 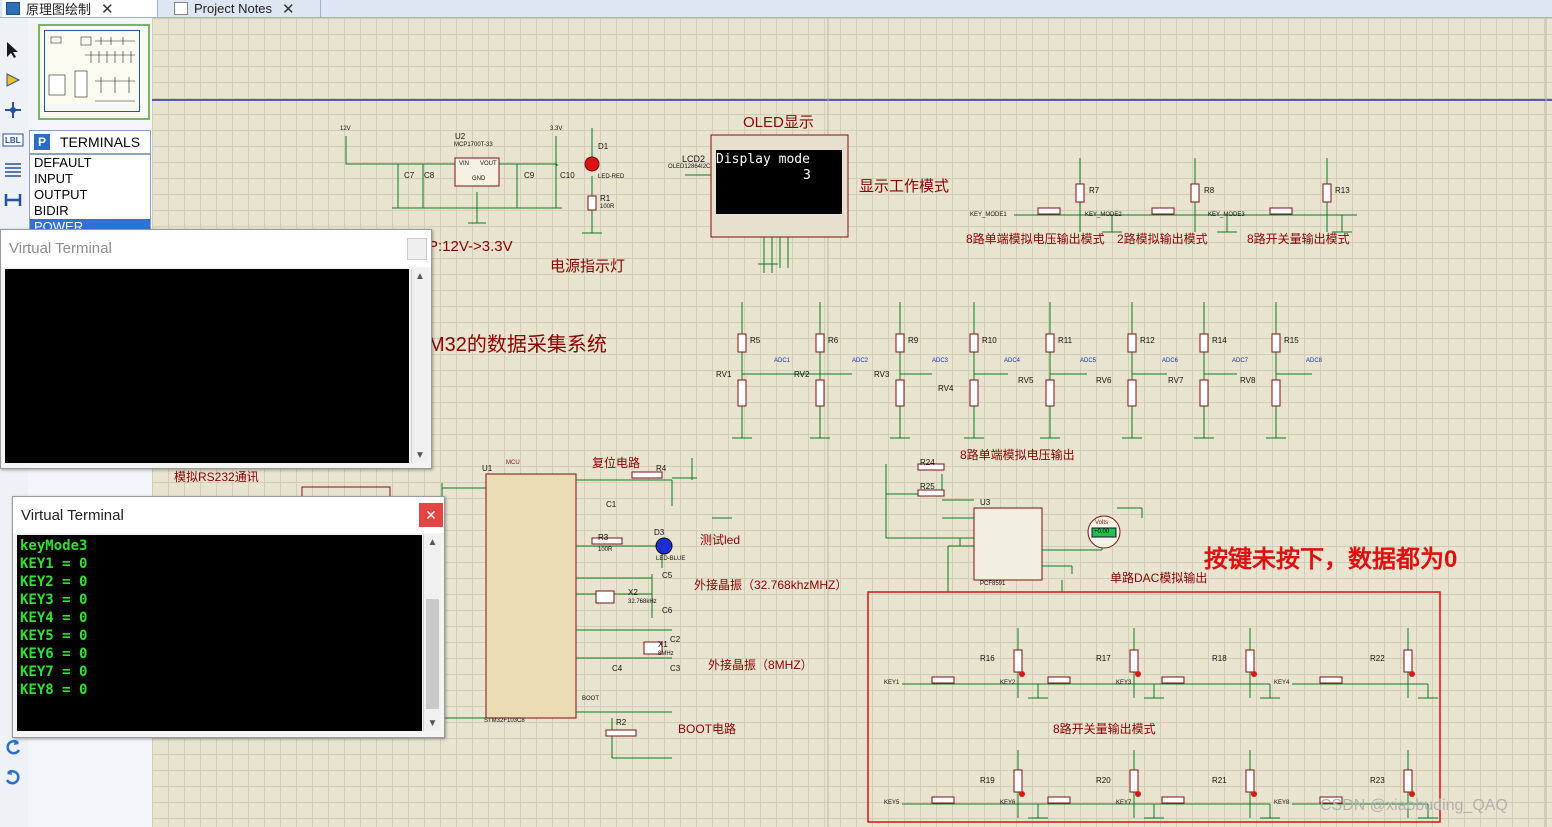 What do you see at coordinates (1414, 805) in the screenshot?
I see `watermark: CSDN @xiaobuding_QAQ` at bounding box center [1414, 805].